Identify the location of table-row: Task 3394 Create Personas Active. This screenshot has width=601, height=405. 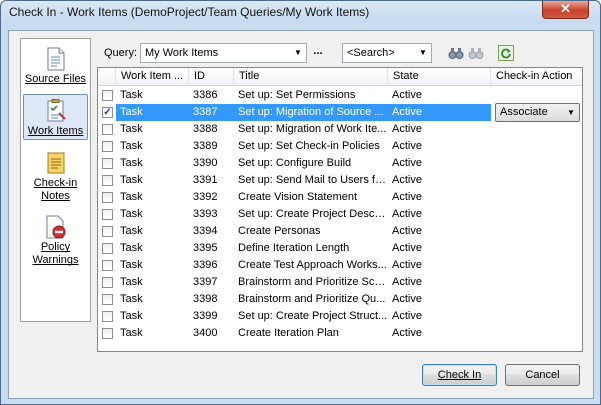
(340, 231).